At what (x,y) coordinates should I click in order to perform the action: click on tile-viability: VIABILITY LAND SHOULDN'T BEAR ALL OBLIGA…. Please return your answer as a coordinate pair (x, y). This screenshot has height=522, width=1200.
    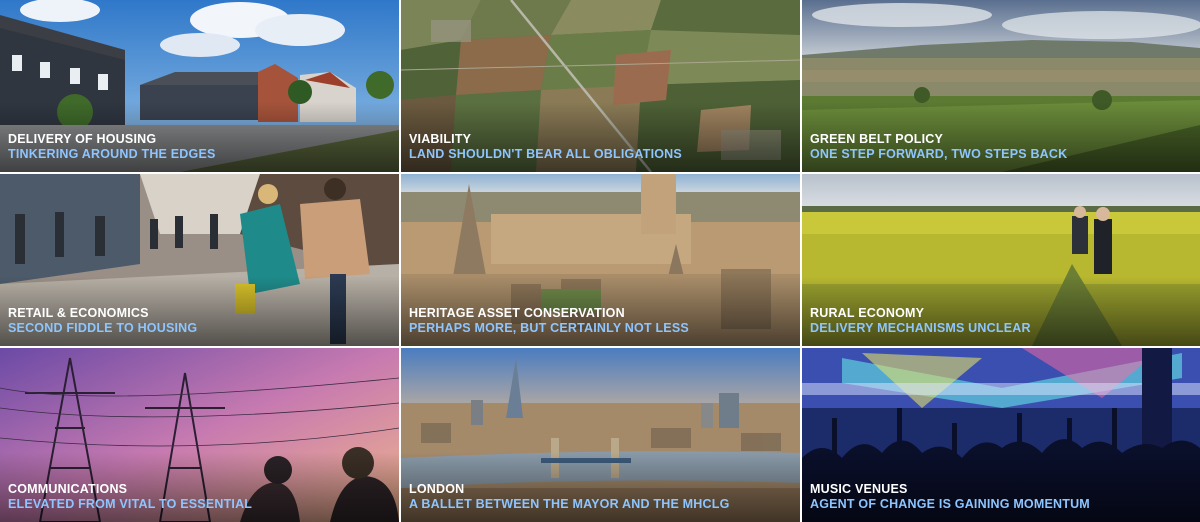
    Looking at the image, I should click on (600, 86).